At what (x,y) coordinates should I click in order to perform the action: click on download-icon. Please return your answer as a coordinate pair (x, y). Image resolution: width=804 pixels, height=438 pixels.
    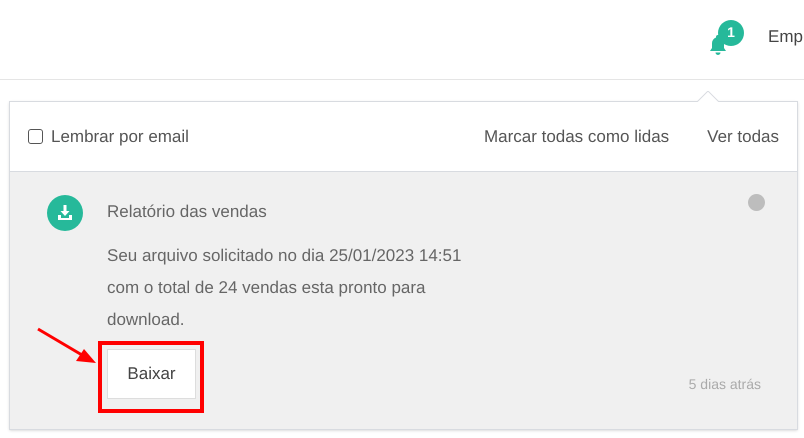
    Looking at the image, I should click on (65, 213).